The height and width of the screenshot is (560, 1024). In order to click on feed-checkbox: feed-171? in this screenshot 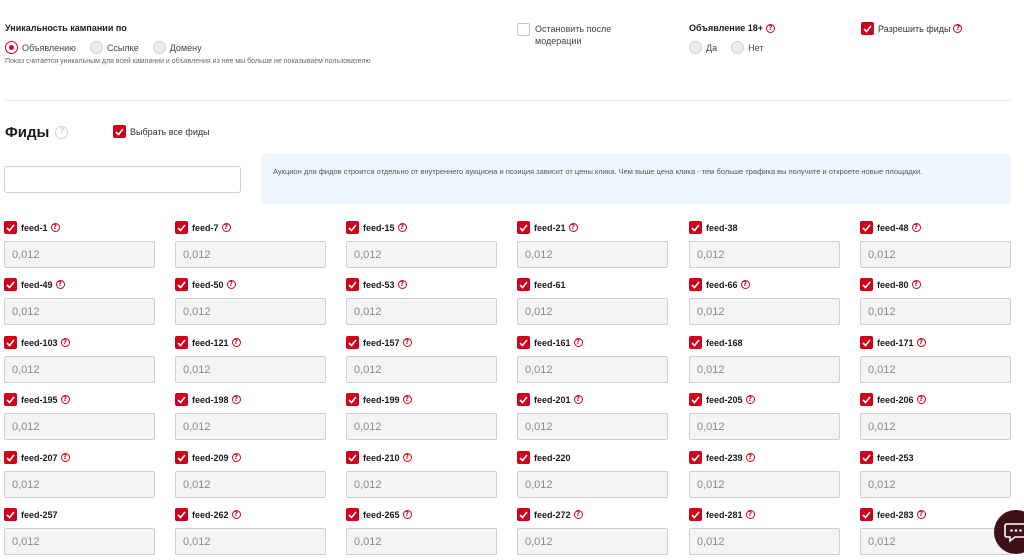, I will do `click(936, 342)`.